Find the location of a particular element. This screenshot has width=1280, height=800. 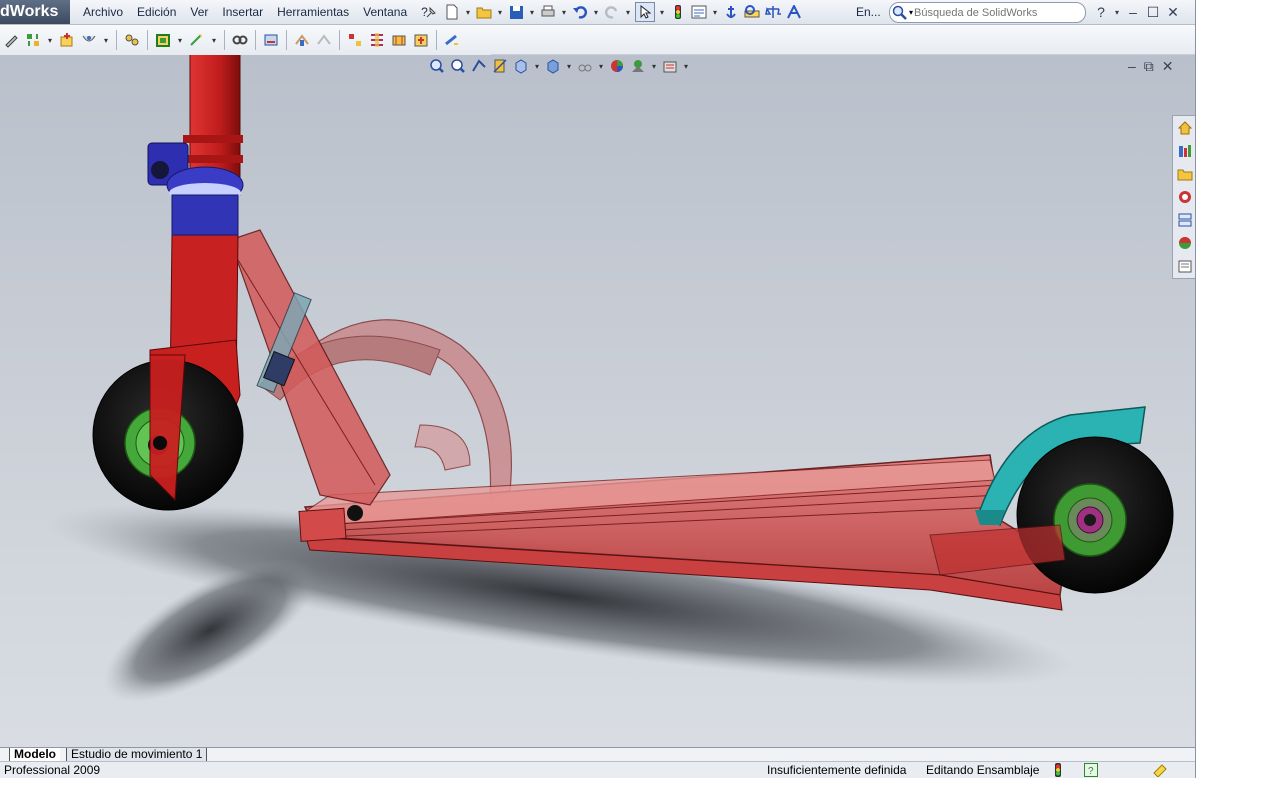

undo-dropdown-icon: ▾ is located at coordinates (596, 12).